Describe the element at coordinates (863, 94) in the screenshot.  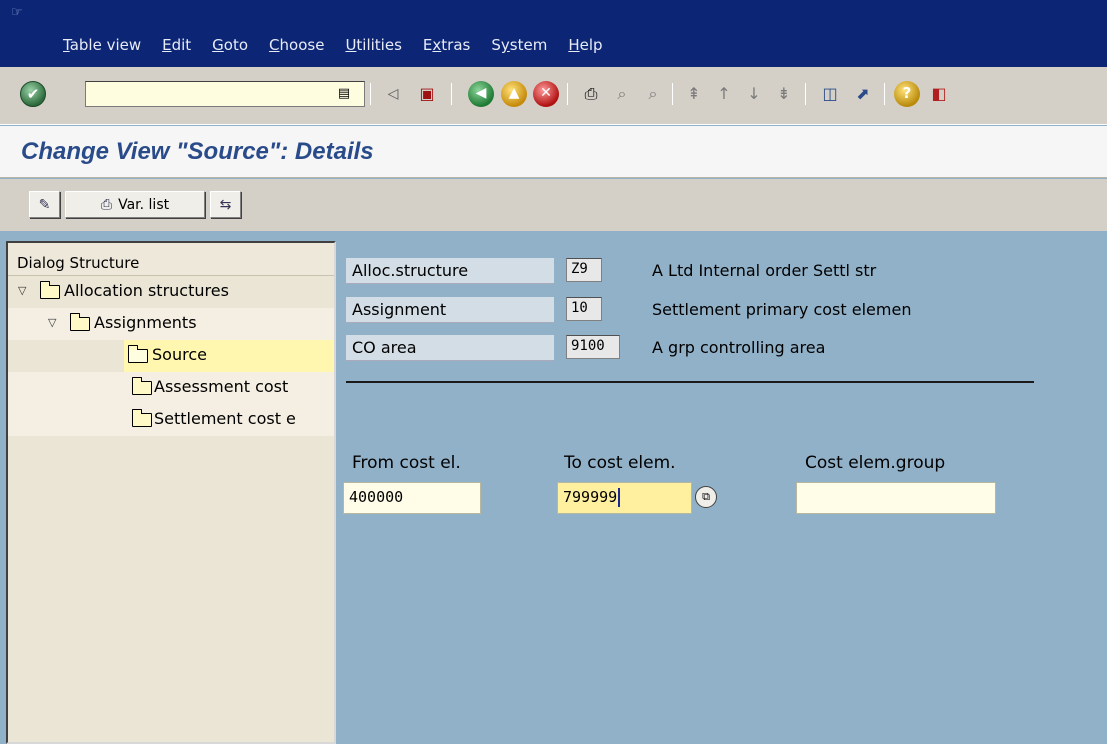
I see `shortcut-icon: ⬈` at that location.